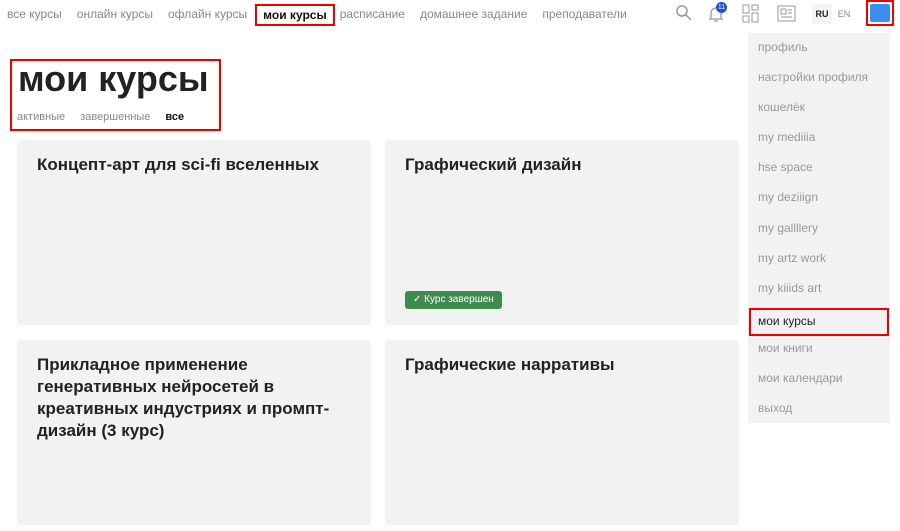 This screenshot has height=531, width=900. What do you see at coordinates (819, 84) in the screenshot?
I see `menu-item: настройки профиля` at bounding box center [819, 84].